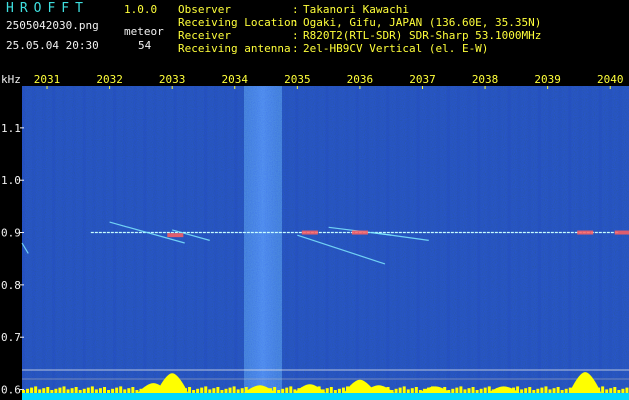 The image size is (629, 400). I want to click on x-tick-label: 2040, so click(610, 80).